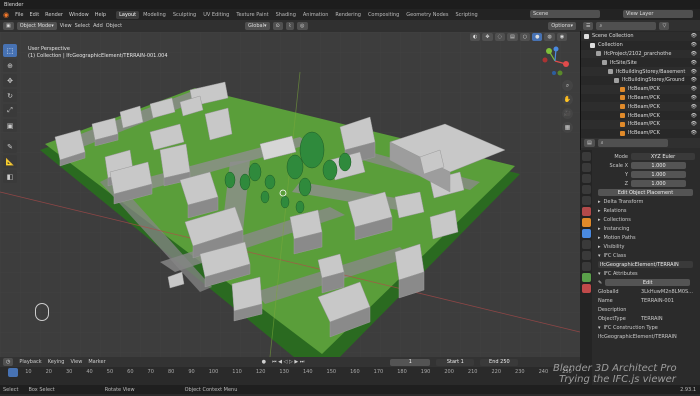 This screenshot has width=700, height=396. I want to click on panel-collections: ▸ Collections, so click(647, 219).